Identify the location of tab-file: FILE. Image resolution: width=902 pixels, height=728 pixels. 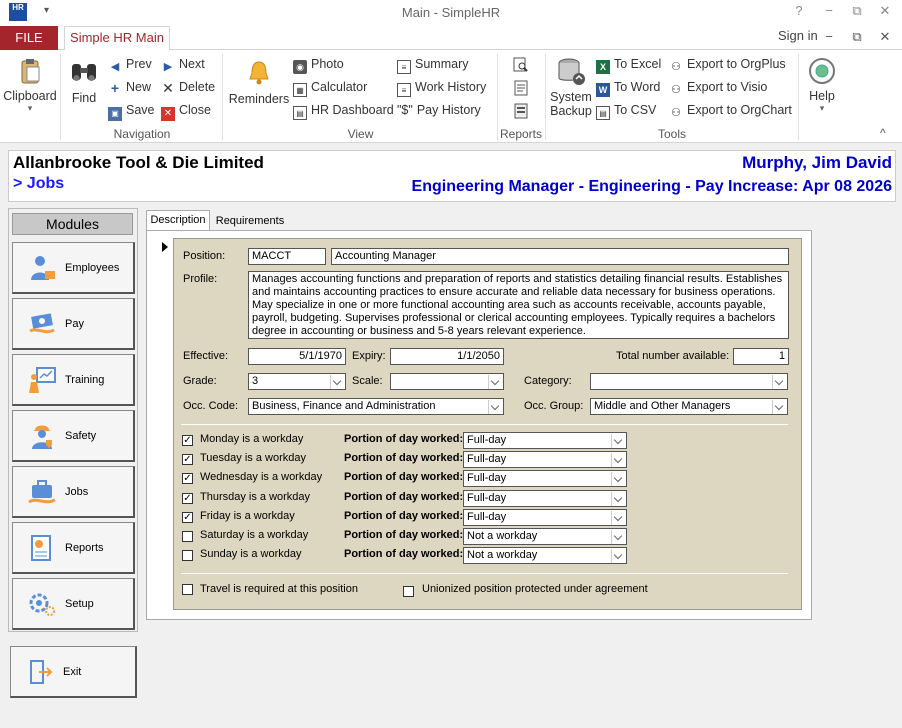
(29, 38).